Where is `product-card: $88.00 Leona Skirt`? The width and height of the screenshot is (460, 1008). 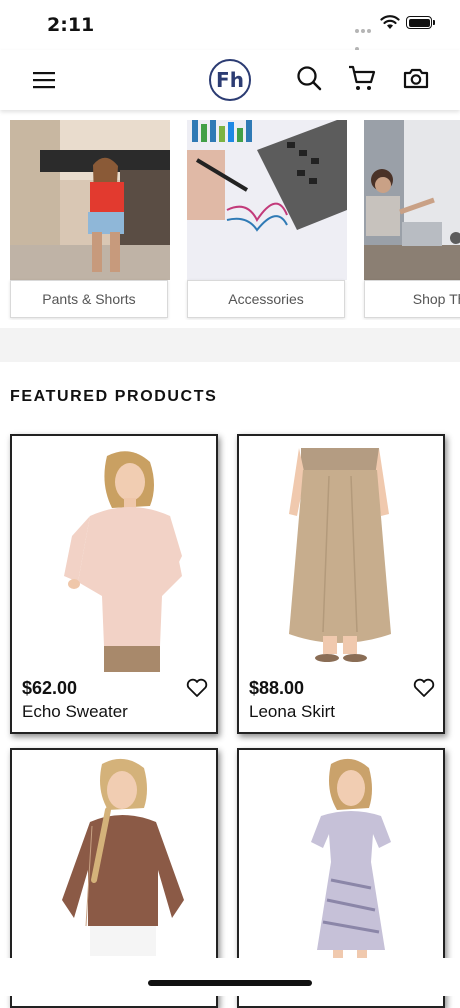
product-card: $88.00 Leona Skirt is located at coordinates (341, 584).